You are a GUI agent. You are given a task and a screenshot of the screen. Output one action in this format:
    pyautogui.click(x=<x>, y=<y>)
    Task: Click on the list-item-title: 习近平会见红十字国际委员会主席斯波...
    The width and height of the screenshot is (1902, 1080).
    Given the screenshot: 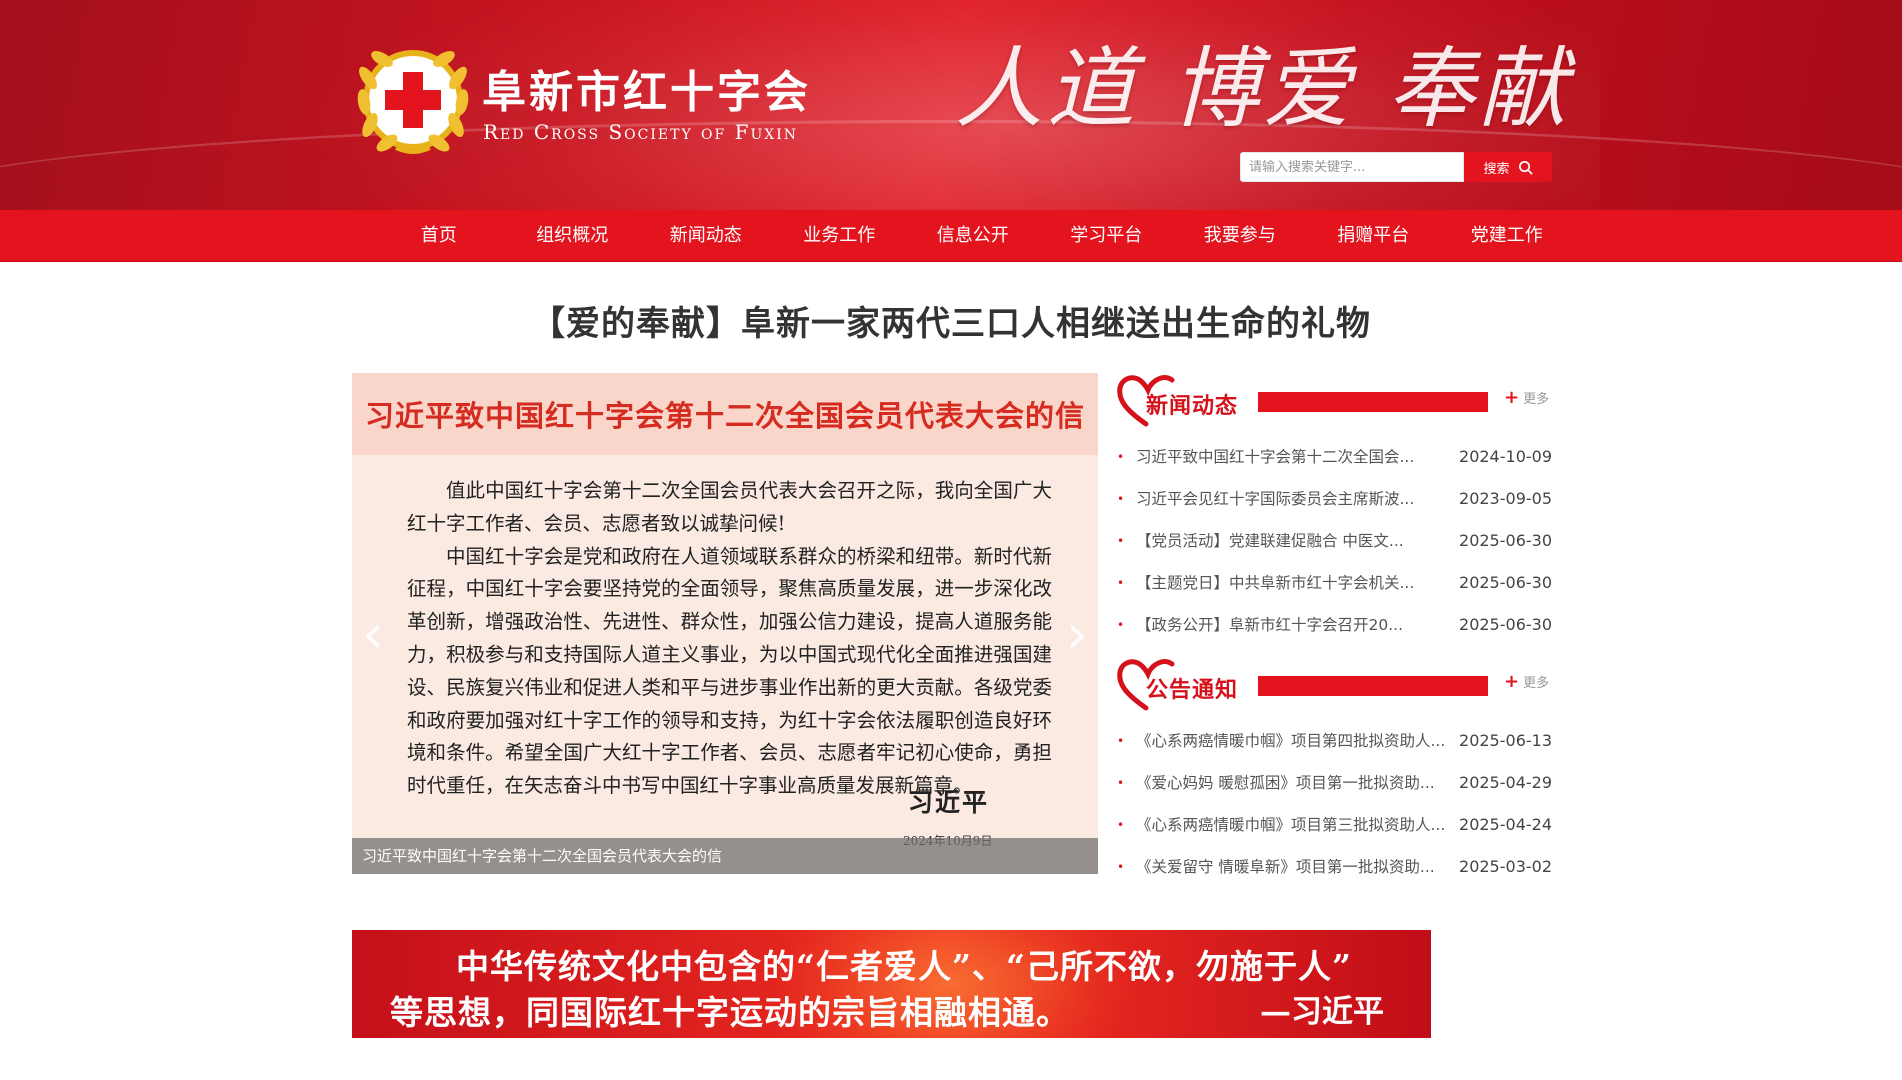 What is the action you would take?
    pyautogui.click(x=1295, y=499)
    